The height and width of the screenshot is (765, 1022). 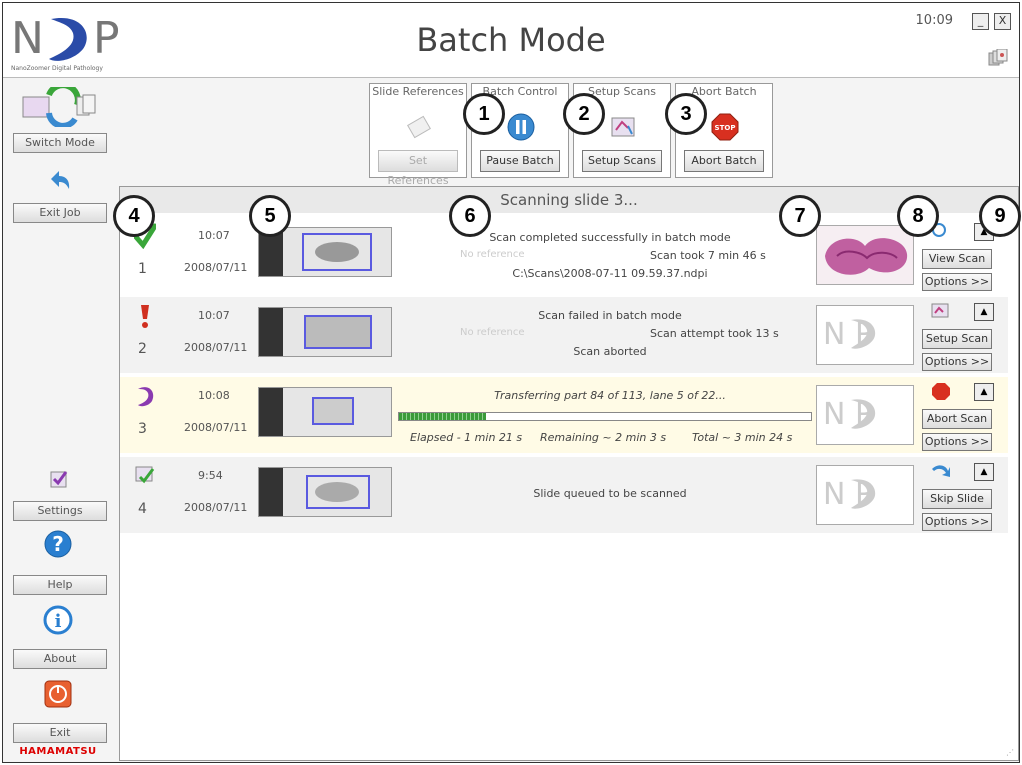 What do you see at coordinates (60, 585) in the screenshot?
I see `help-button: Help` at bounding box center [60, 585].